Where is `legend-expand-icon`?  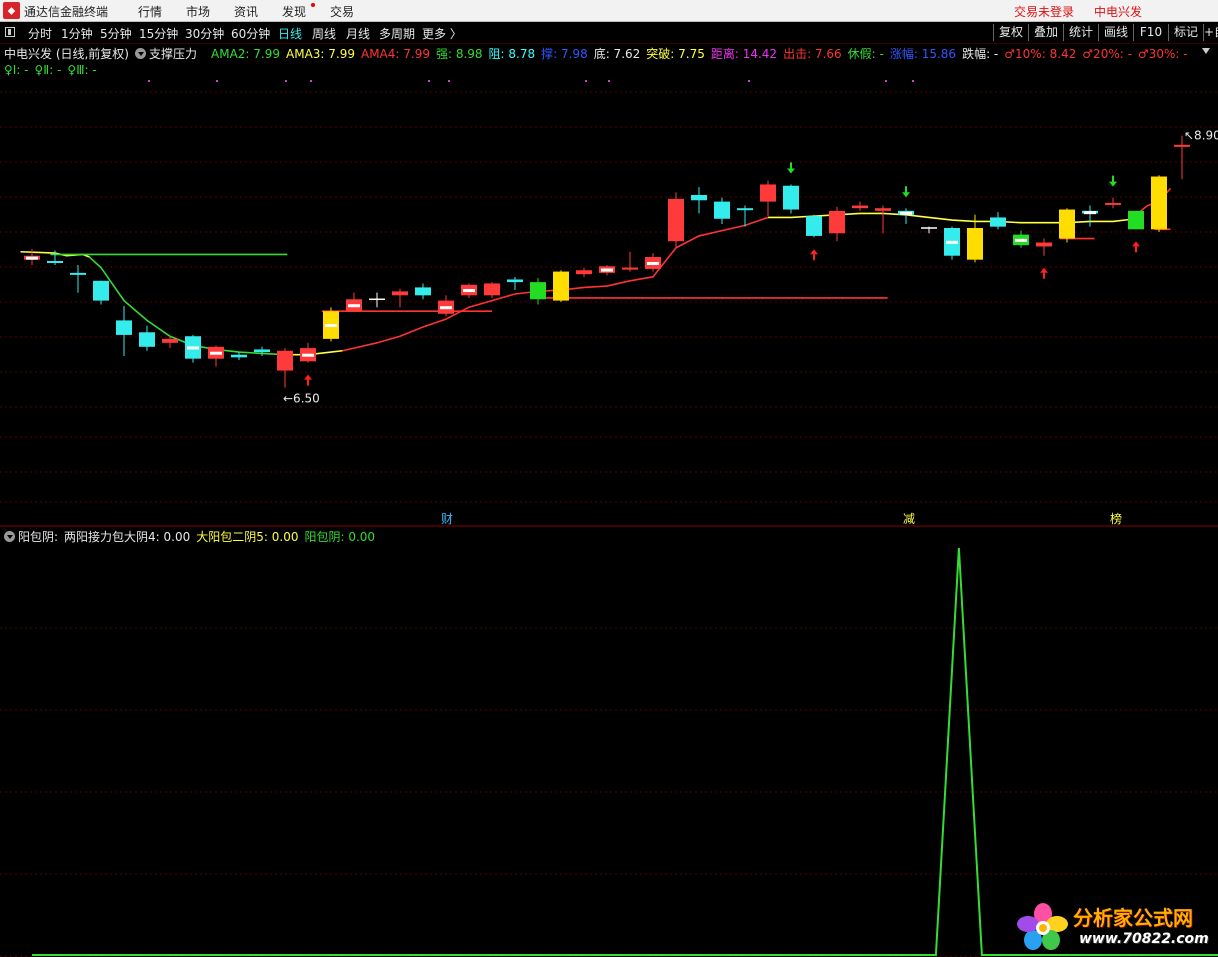
legend-expand-icon is located at coordinates (1206, 51).